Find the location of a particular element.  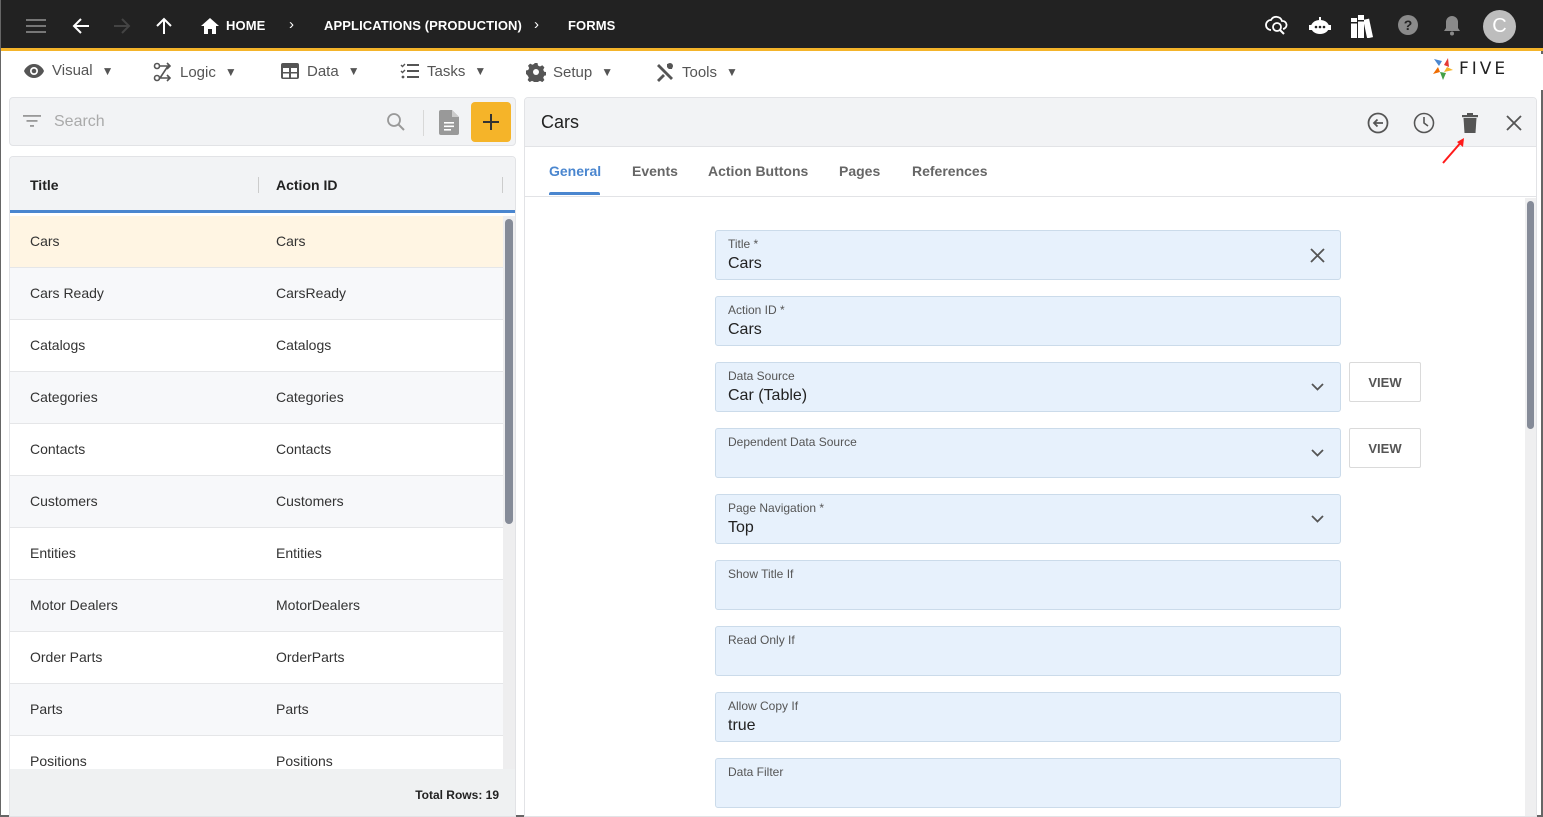

search-divider is located at coordinates (423, 123).